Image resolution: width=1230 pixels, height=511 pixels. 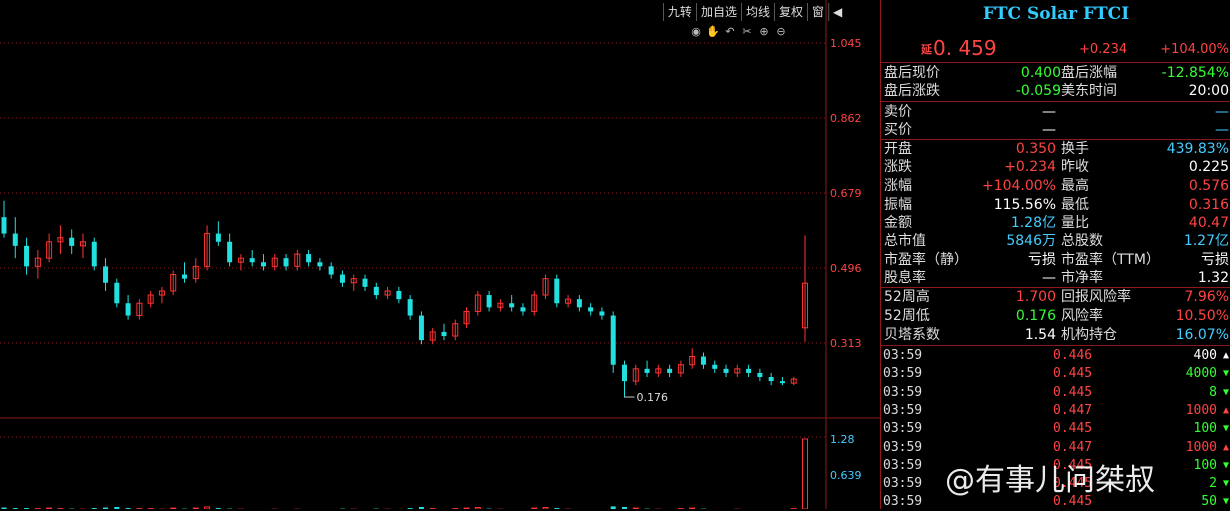 What do you see at coordinates (912, 91) in the screenshot?
I see `after-hours-change-label: 盘后涨跌` at bounding box center [912, 91].